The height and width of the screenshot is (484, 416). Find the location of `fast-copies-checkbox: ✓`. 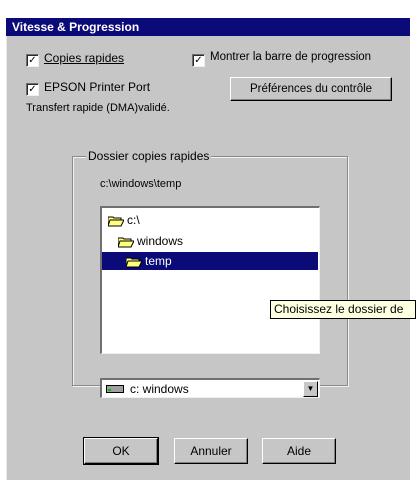

fast-copies-checkbox: ✓ is located at coordinates (32, 60).